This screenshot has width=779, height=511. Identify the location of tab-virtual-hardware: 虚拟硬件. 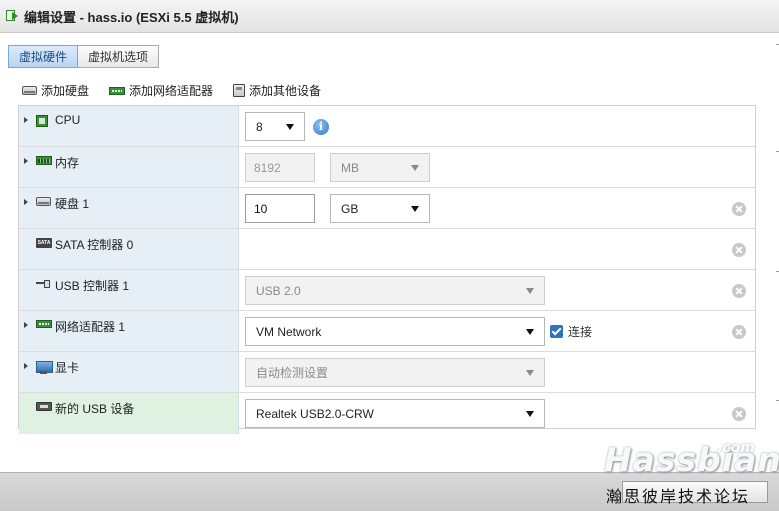
(43, 56).